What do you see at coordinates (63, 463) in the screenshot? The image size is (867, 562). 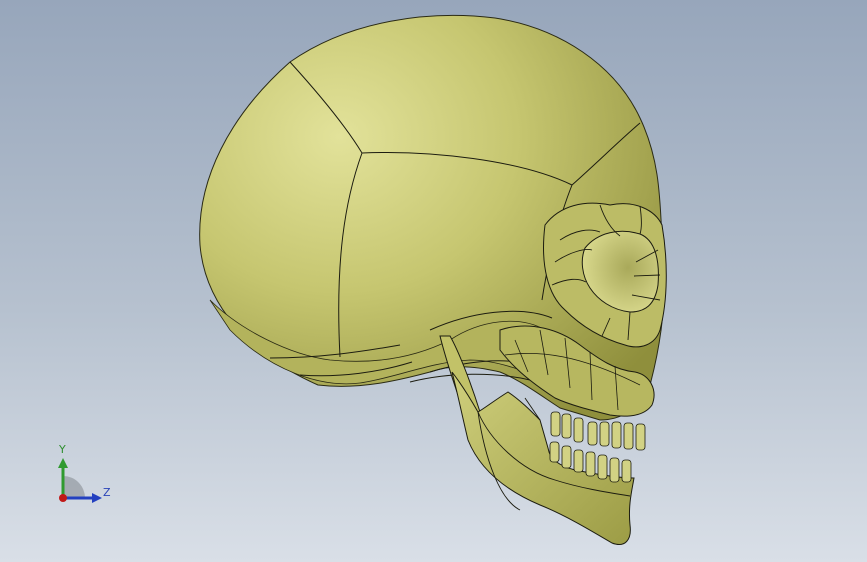 I see `y-axis-arrow-icon` at bounding box center [63, 463].